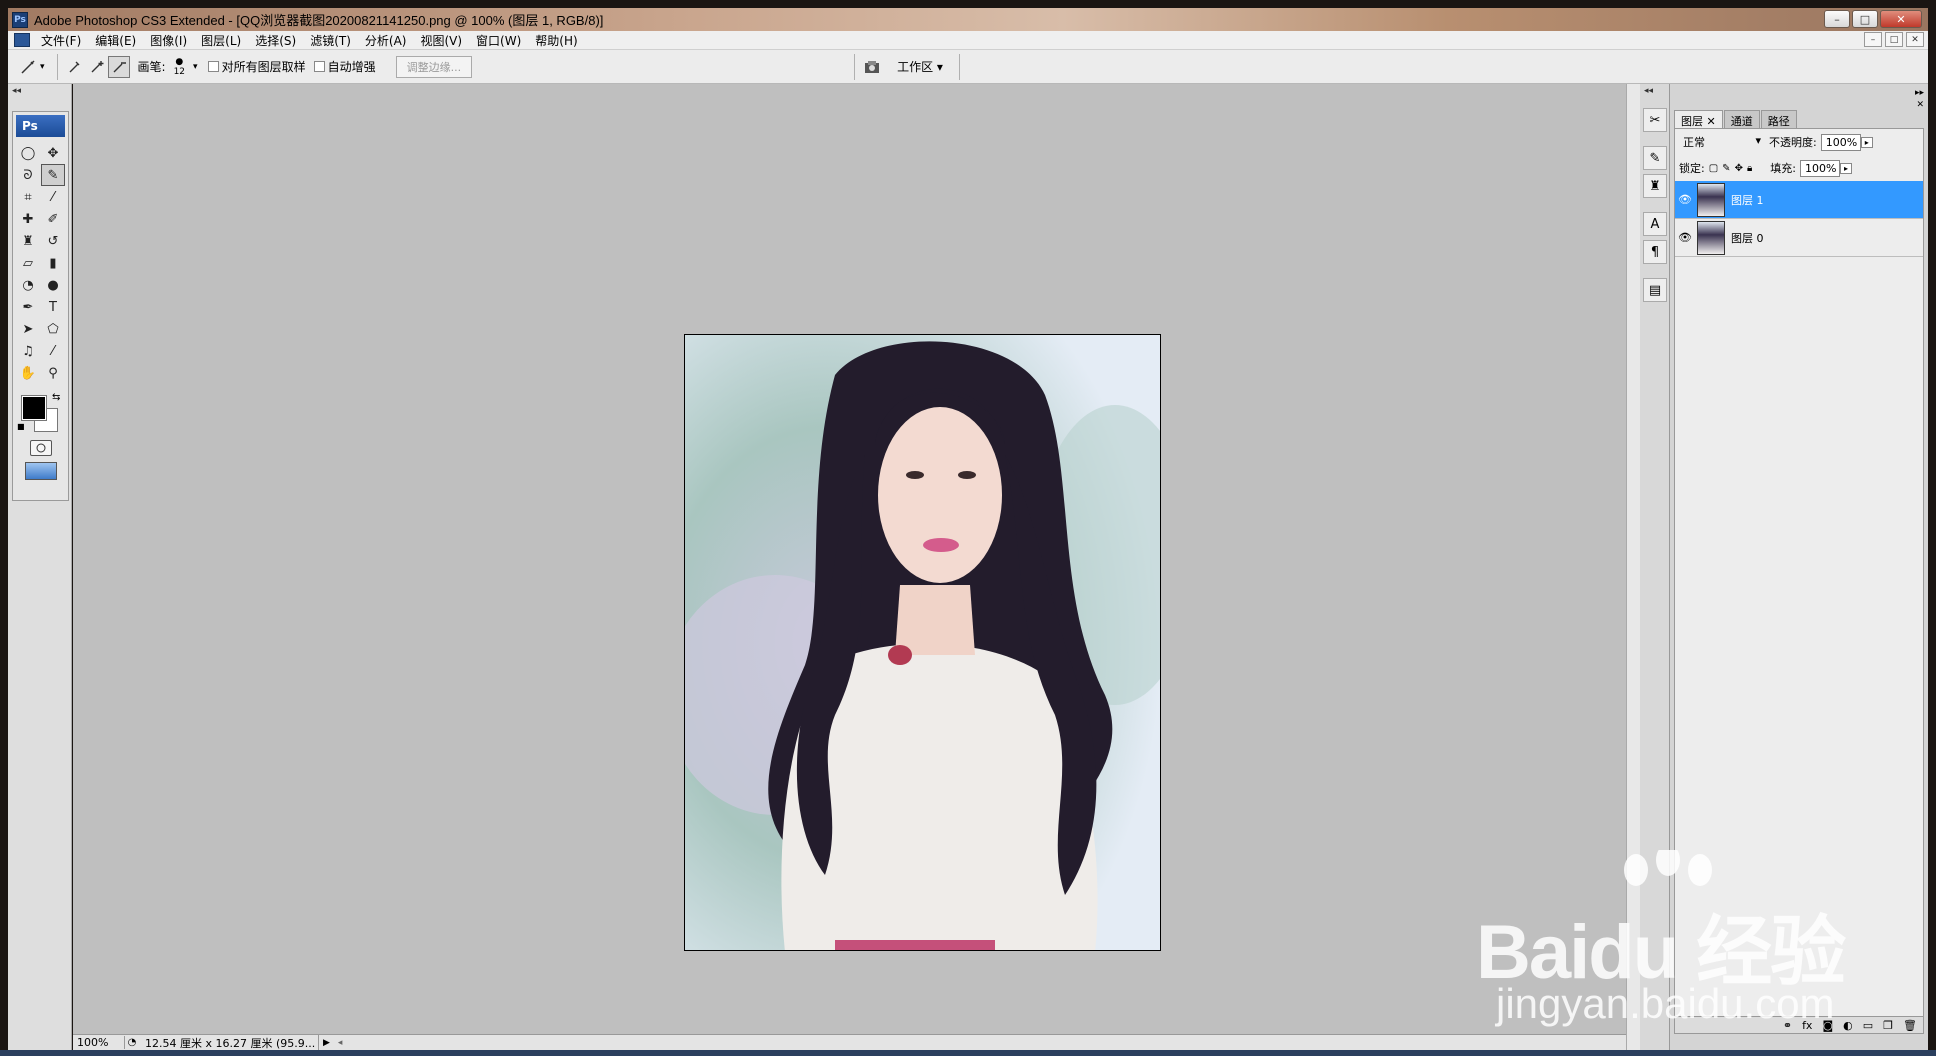 This screenshot has width=1936, height=1056. Describe the element at coordinates (1873, 39) in the screenshot. I see `doc-minimize-button: –` at that location.